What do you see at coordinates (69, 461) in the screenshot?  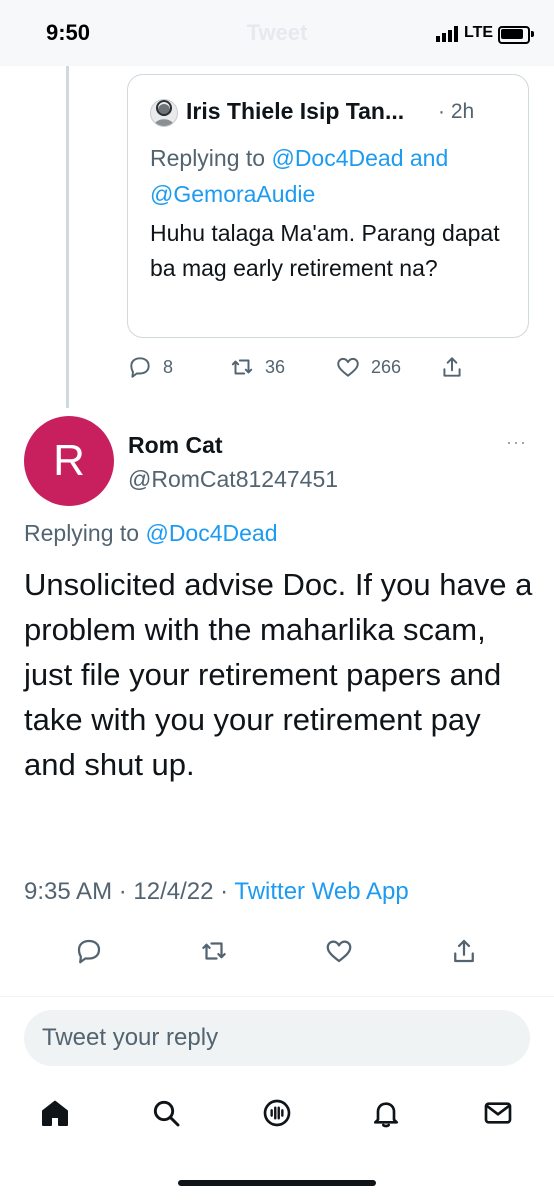 I see `avatar: R` at bounding box center [69, 461].